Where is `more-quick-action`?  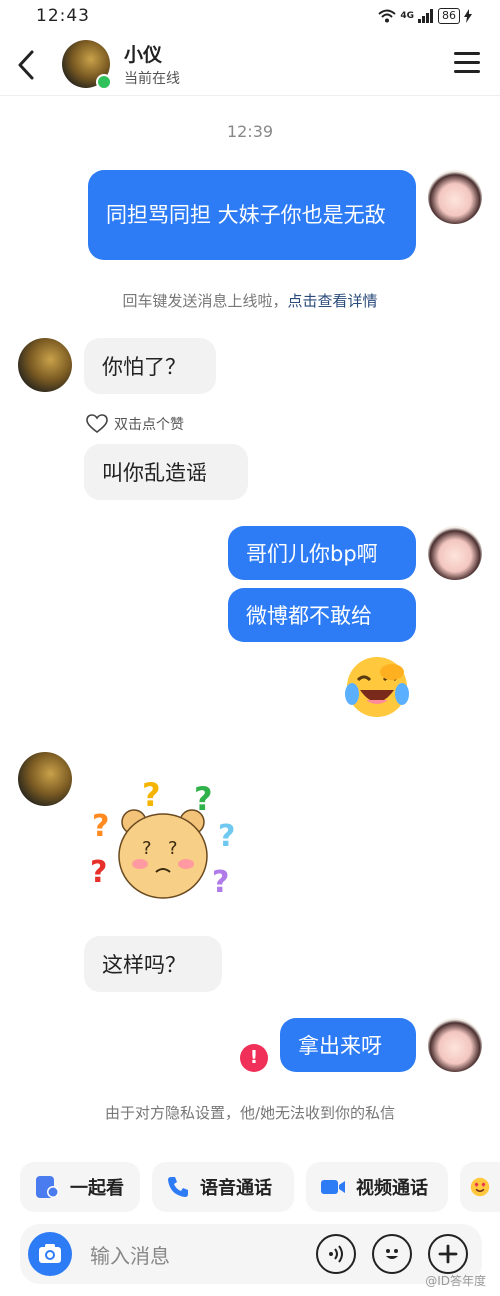 more-quick-action is located at coordinates (480, 1187).